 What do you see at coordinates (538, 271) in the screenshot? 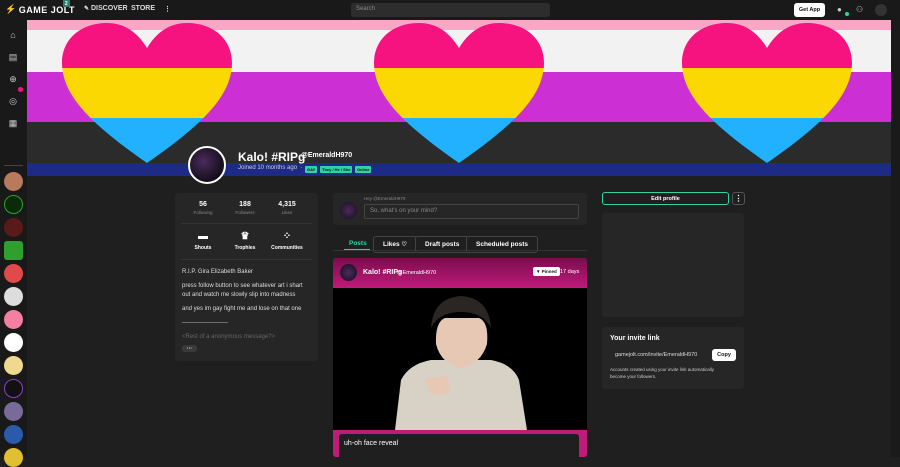
I see `pin-icon: ▼` at bounding box center [538, 271].